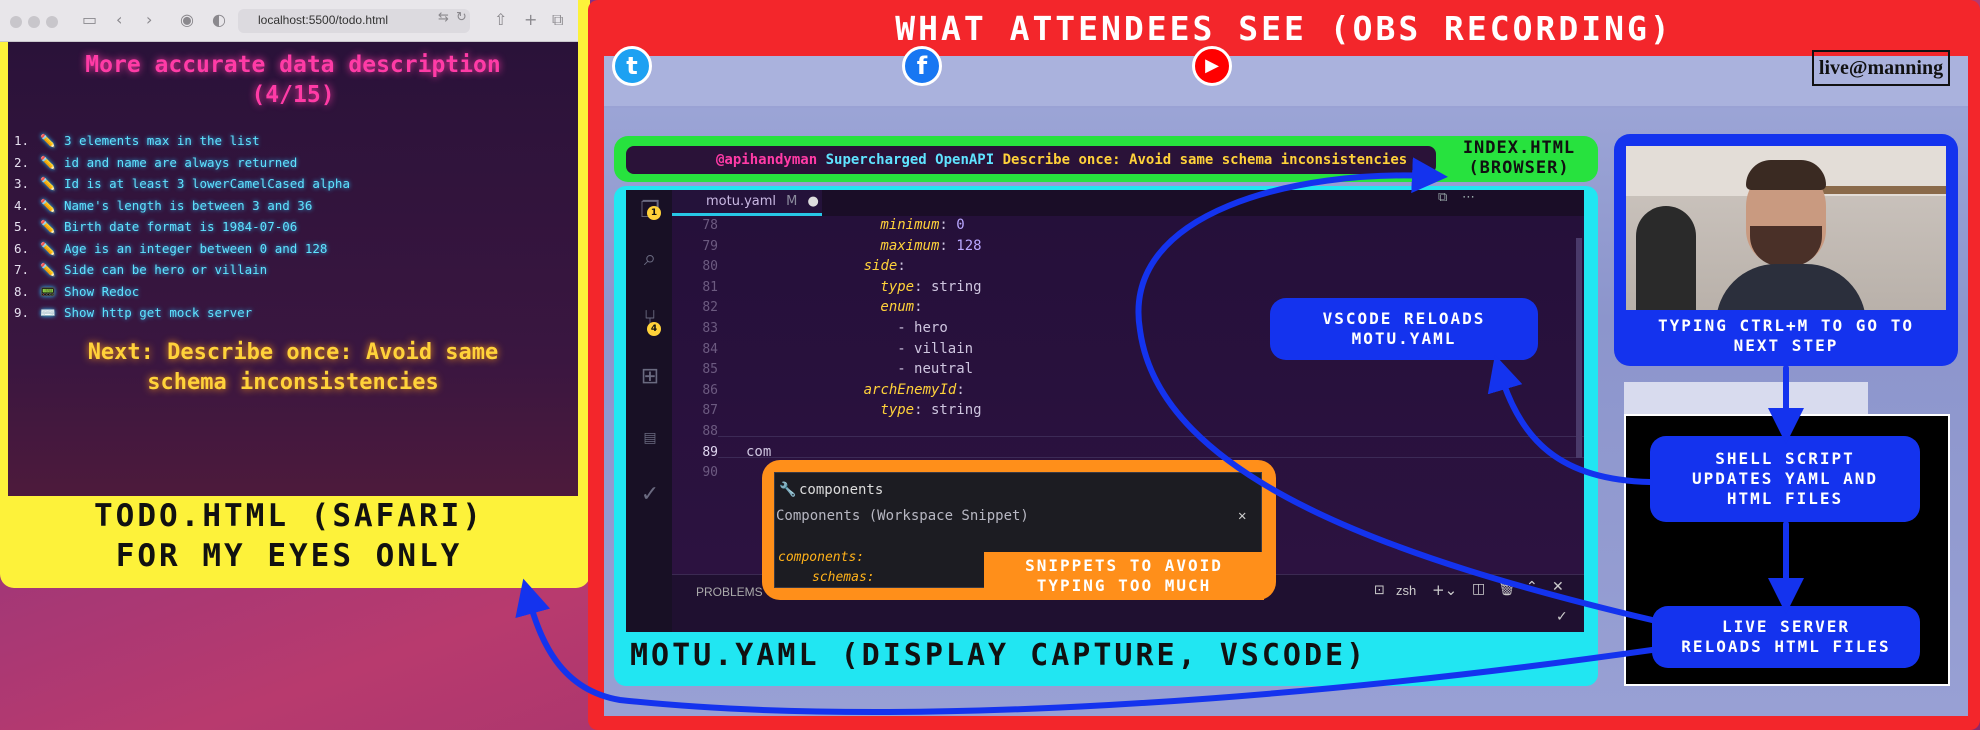  I want to click on shell-line: HTML FILES, so click(1785, 498).